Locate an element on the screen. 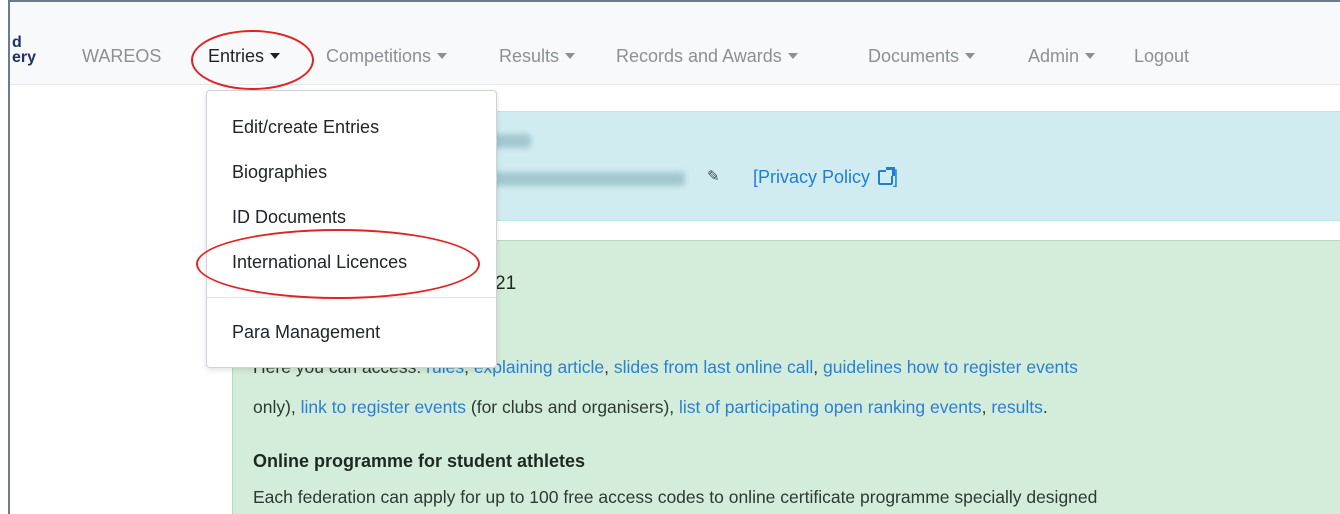  menu-item-edit-create-entries: Edit/create Entries is located at coordinates (305, 127).